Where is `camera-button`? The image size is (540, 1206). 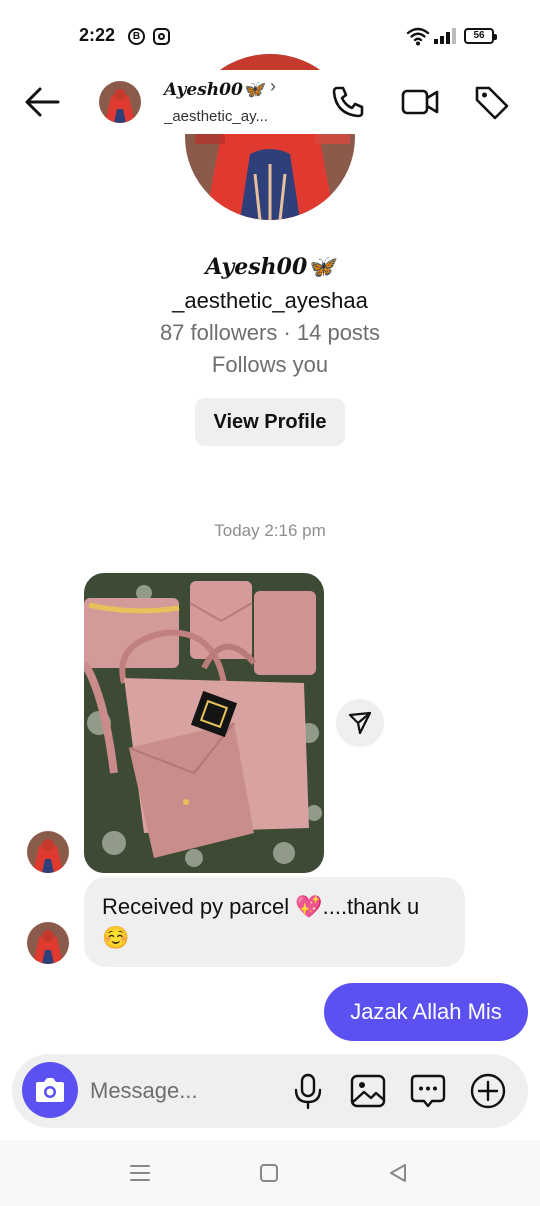
camera-button is located at coordinates (50, 1090).